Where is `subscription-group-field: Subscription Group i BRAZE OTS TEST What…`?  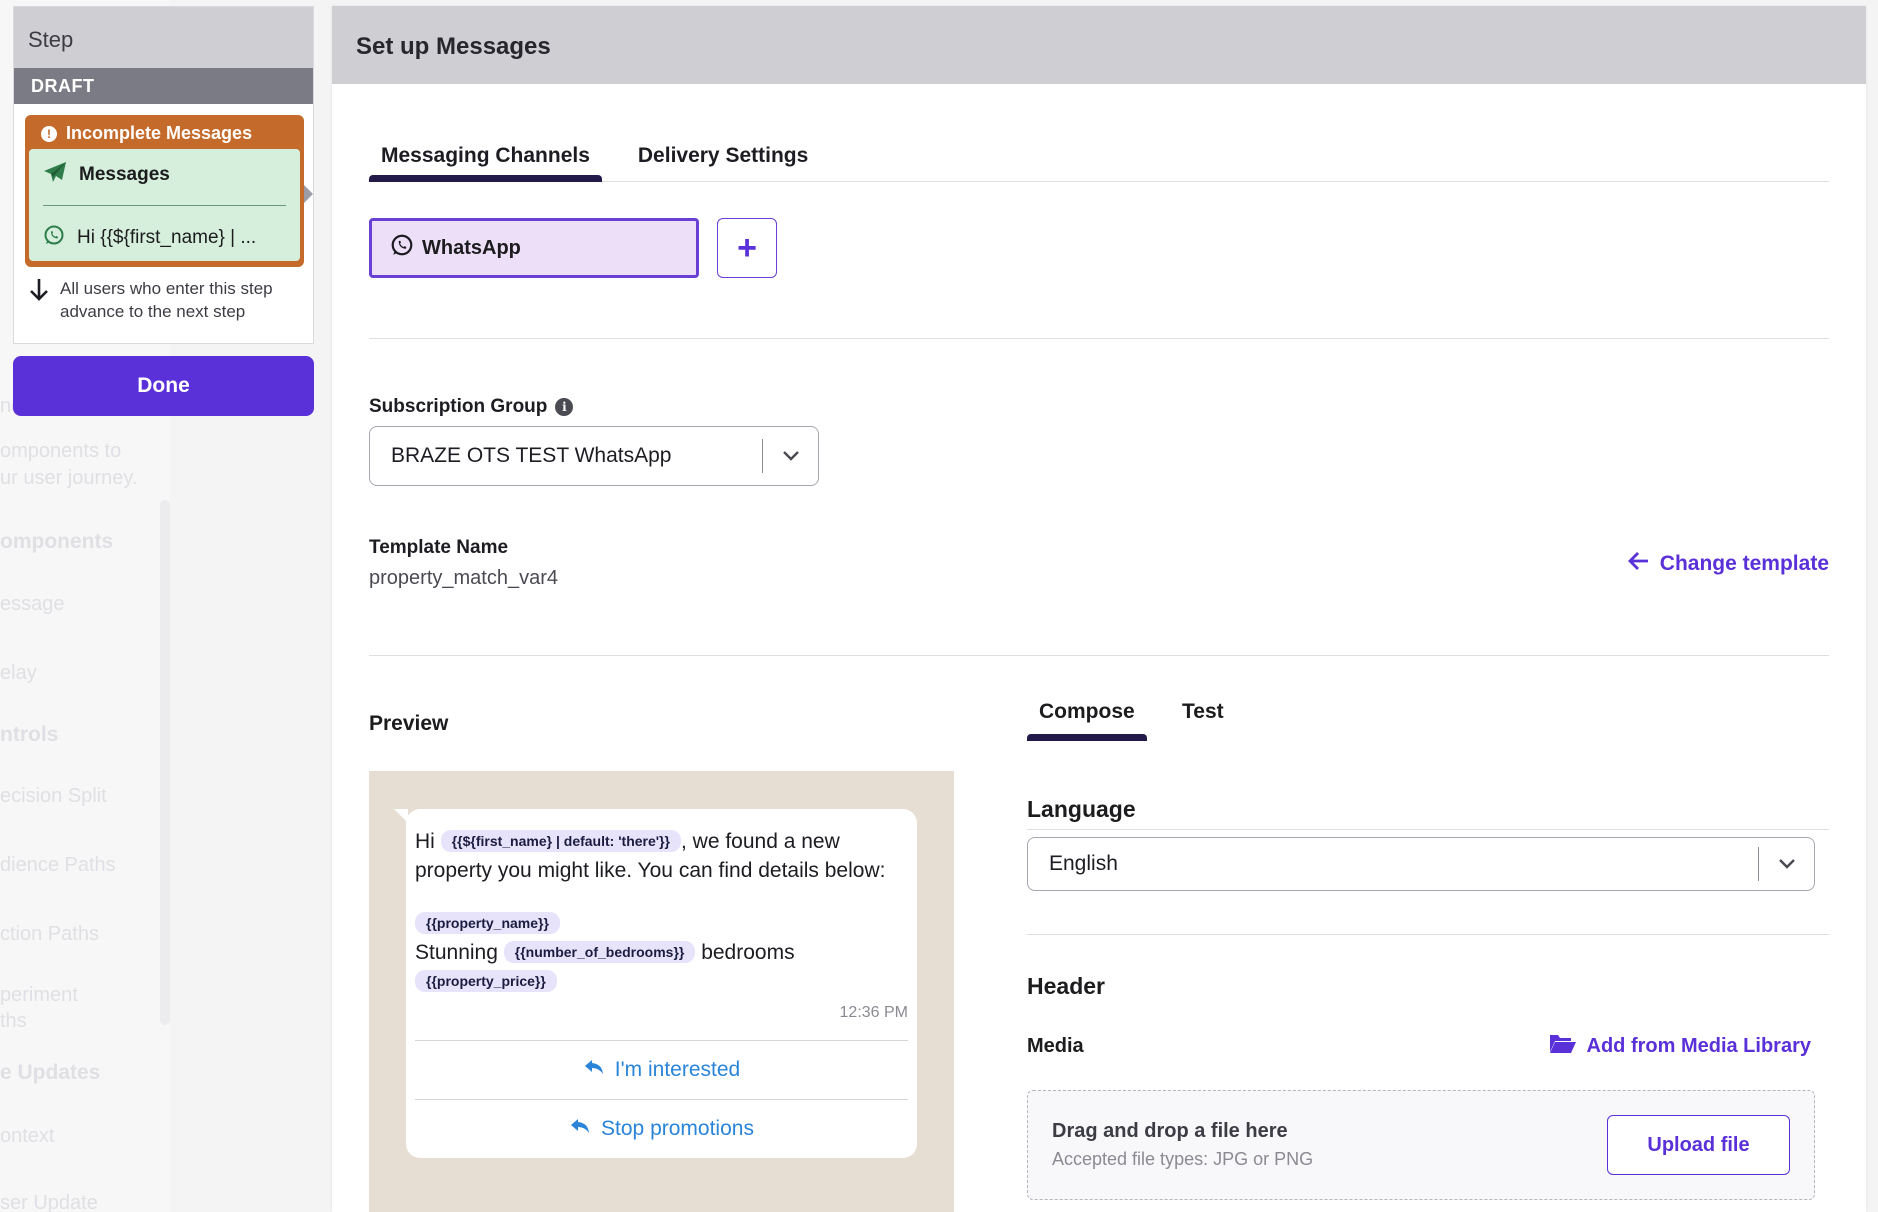 subscription-group-field: Subscription Group i BRAZE OTS TEST What… is located at coordinates (594, 441).